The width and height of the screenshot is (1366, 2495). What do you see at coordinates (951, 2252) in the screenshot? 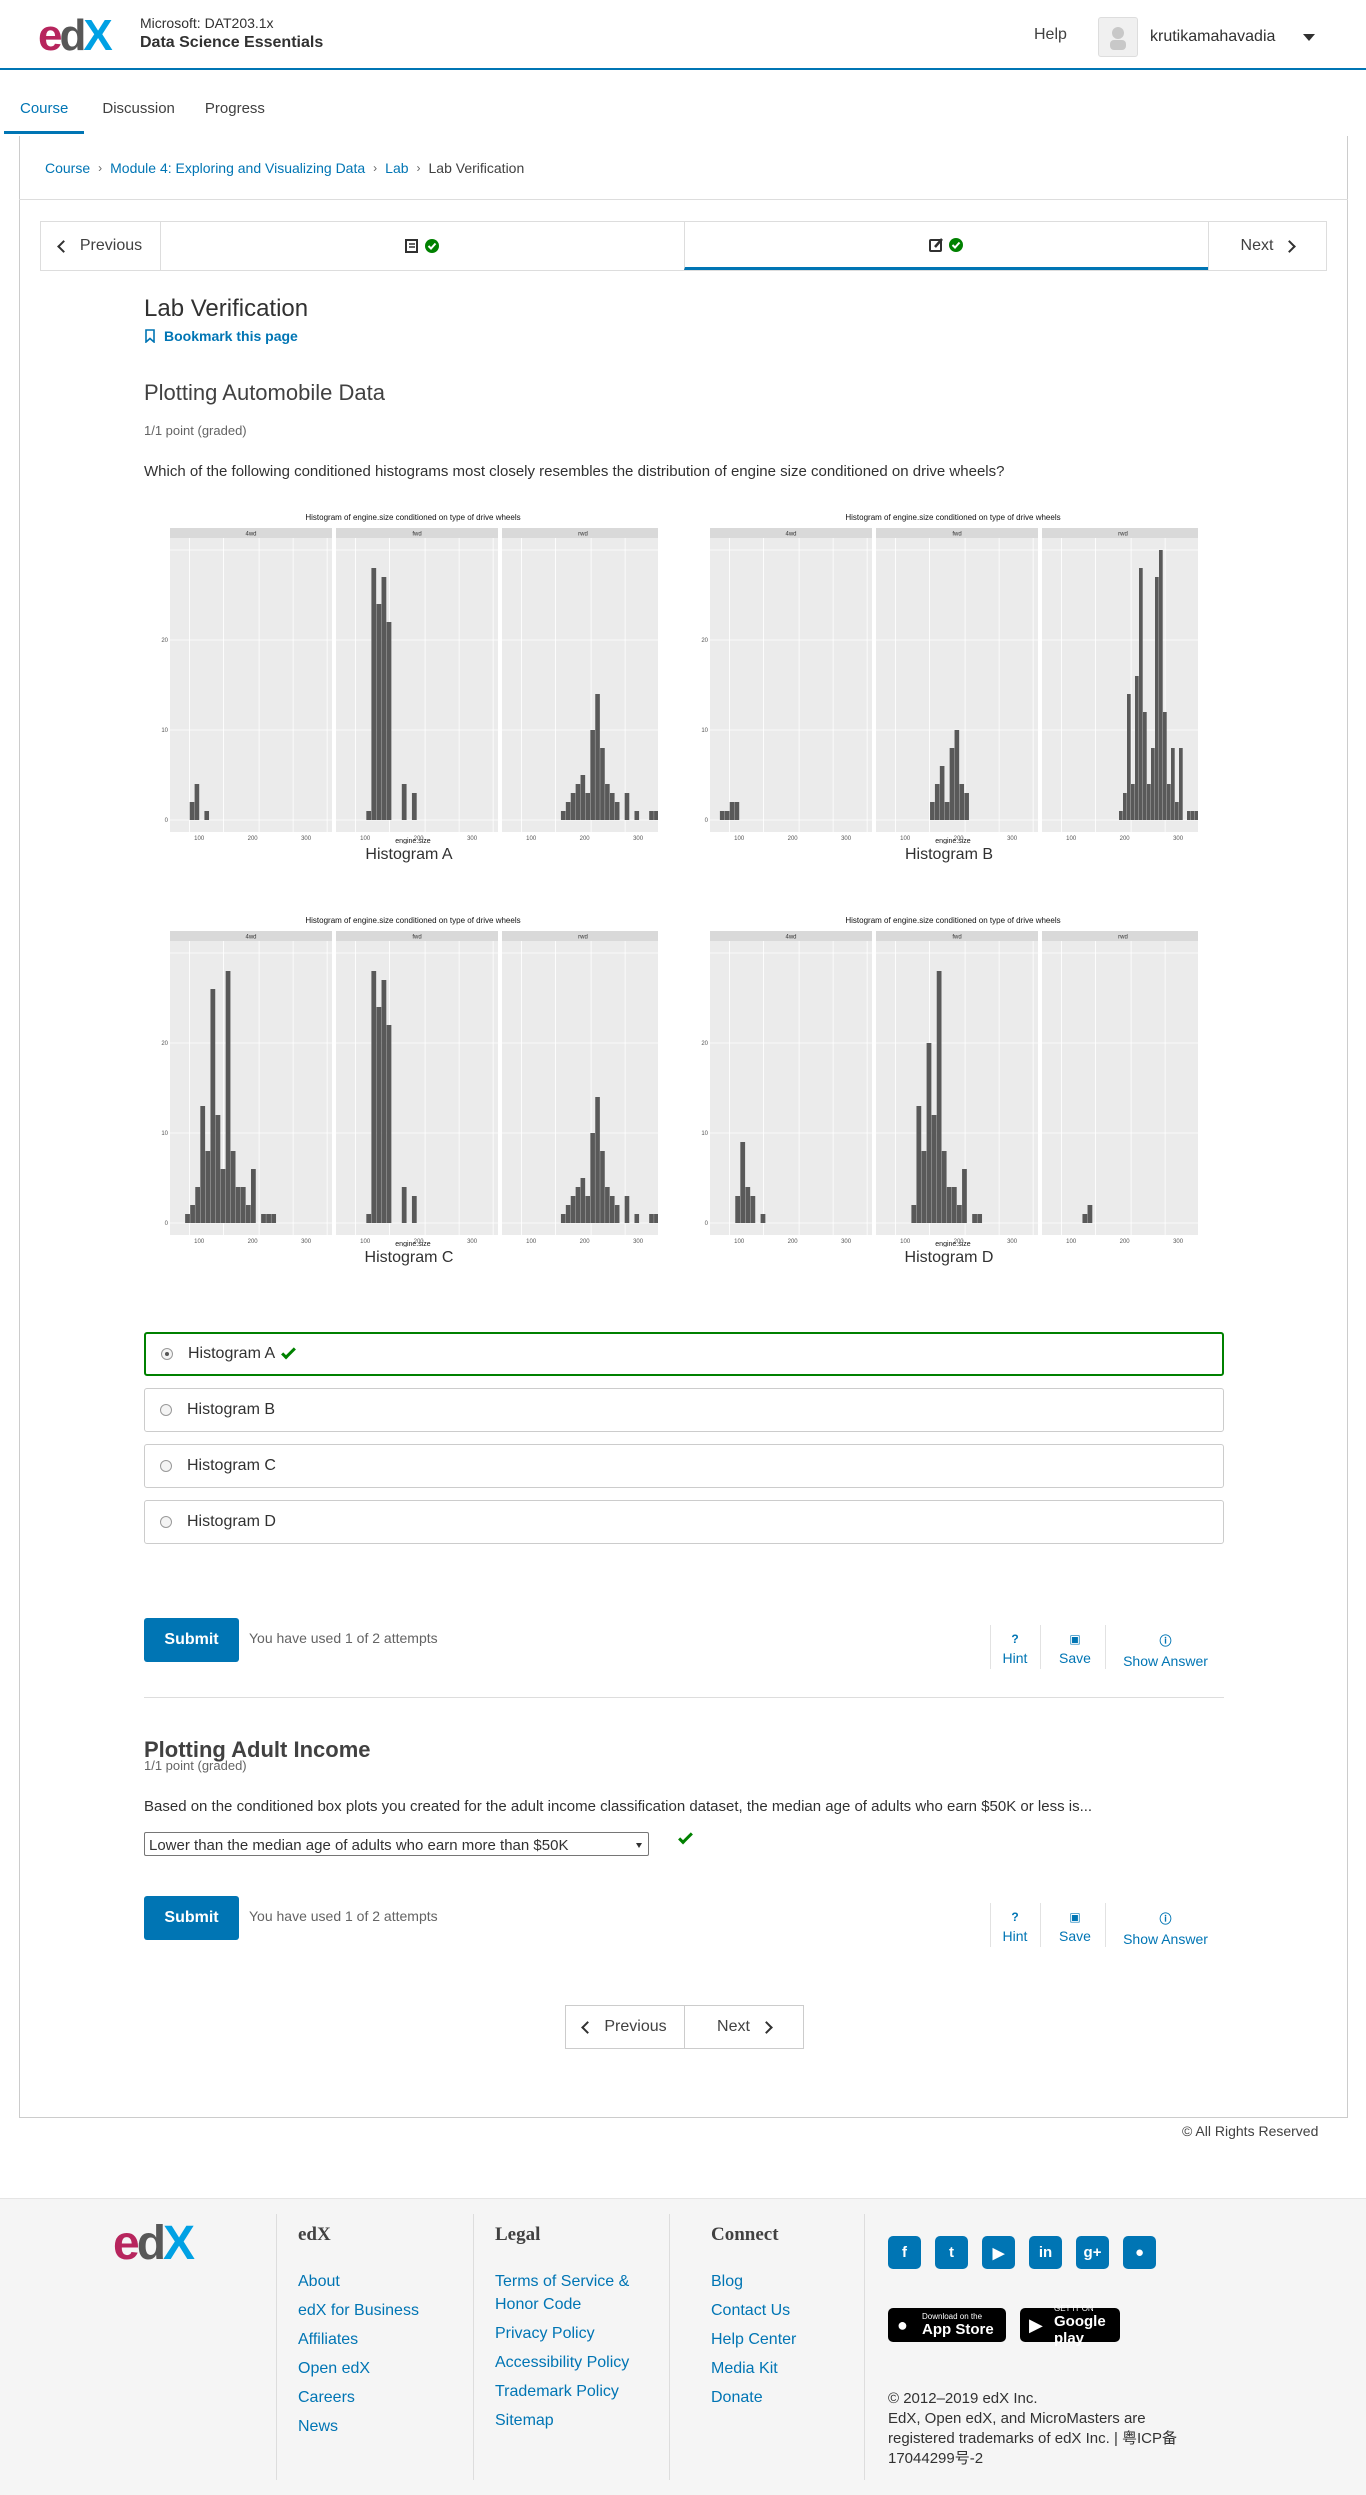
I see `twitter-icon: t` at bounding box center [951, 2252].